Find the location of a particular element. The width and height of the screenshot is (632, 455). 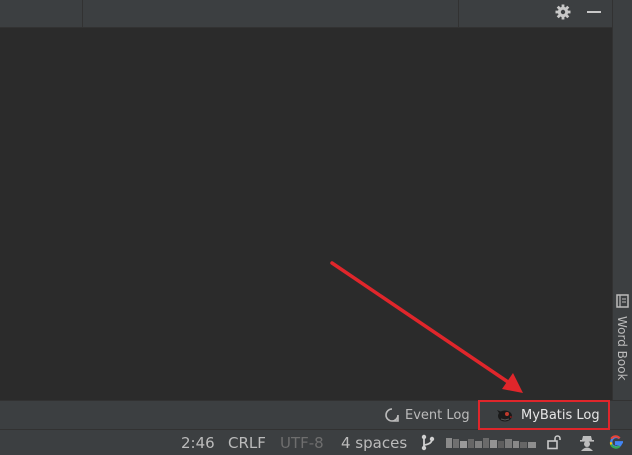

mybatis-log-label: MyBatis Log is located at coordinates (560, 415).